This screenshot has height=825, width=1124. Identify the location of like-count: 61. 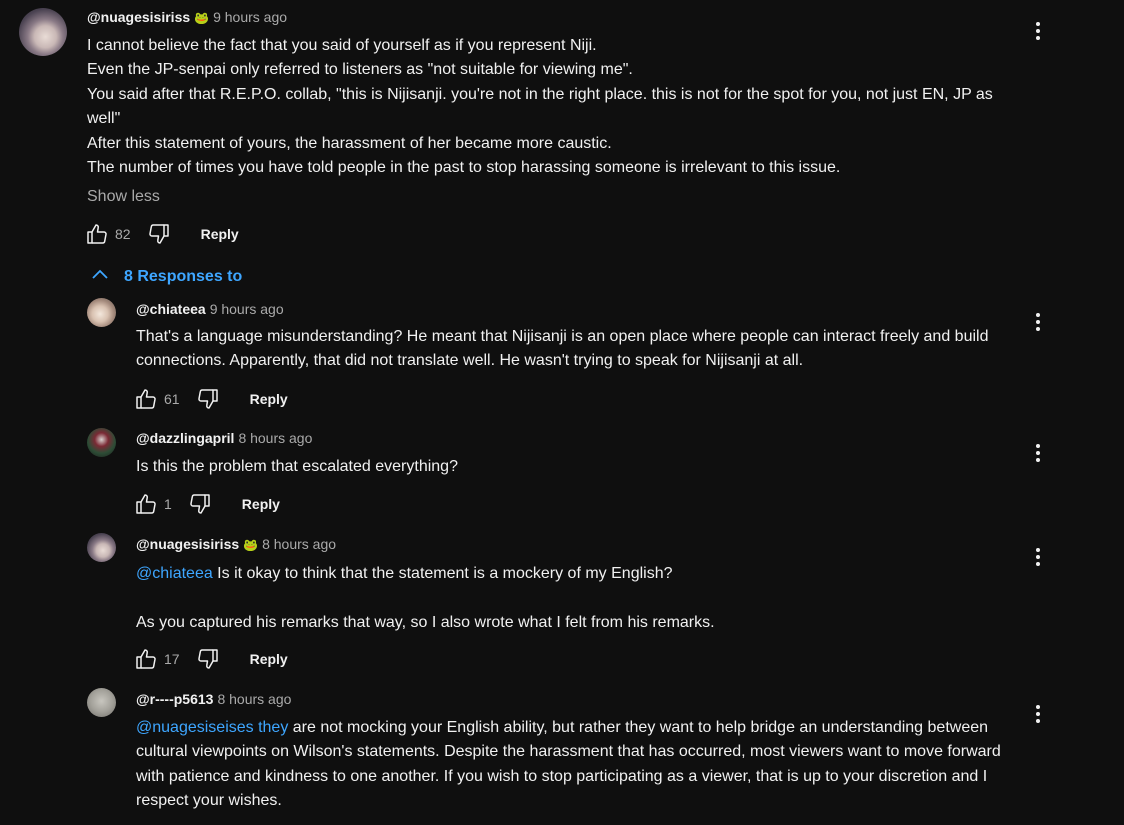
(172, 399).